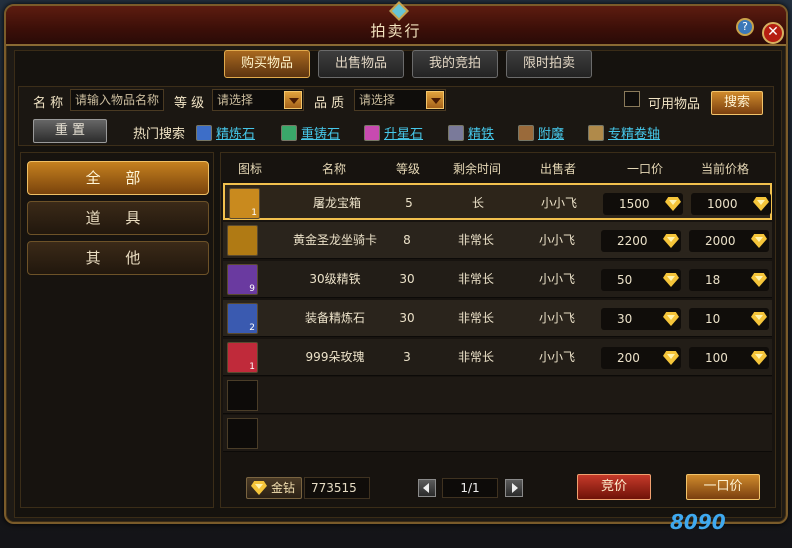 Image resolution: width=792 pixels, height=548 pixels. Describe the element at coordinates (242, 357) in the screenshot. I see `rose-bouquet-icon: 1` at that location.